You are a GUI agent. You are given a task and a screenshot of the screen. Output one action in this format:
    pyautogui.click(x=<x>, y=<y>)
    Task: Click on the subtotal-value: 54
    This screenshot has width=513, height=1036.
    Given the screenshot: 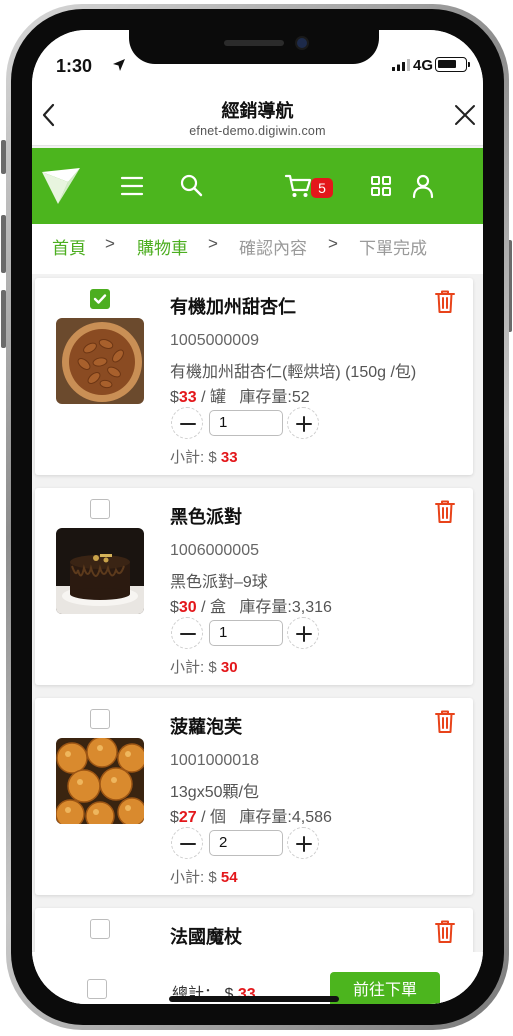 What is the action you would take?
    pyautogui.click(x=229, y=877)
    